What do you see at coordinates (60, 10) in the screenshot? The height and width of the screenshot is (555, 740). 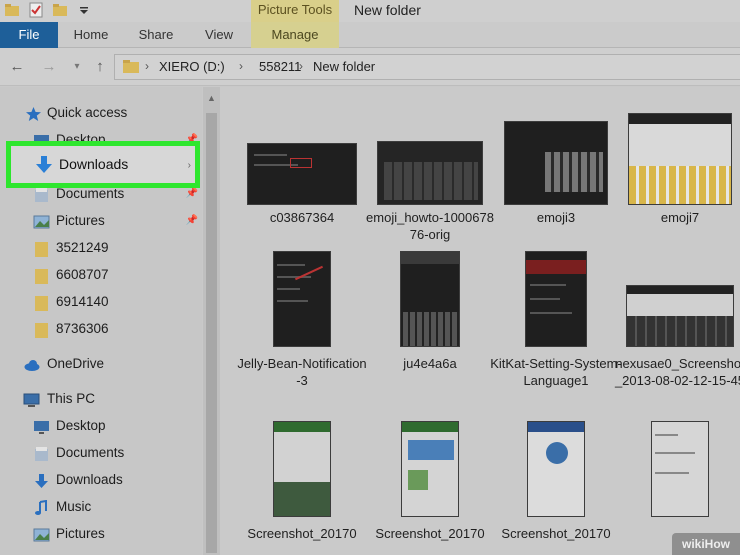 I see `new-folder-icon` at bounding box center [60, 10].